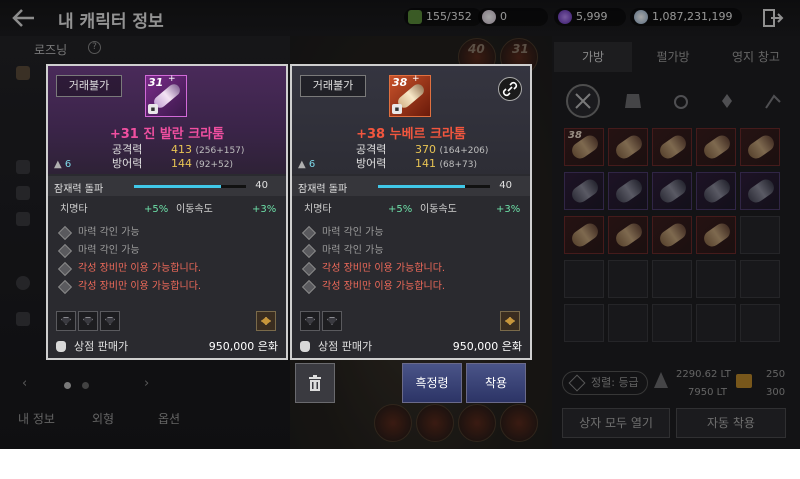 The width and height of the screenshot is (800, 479). I want to click on attack-detail: (256+157), so click(220, 151).